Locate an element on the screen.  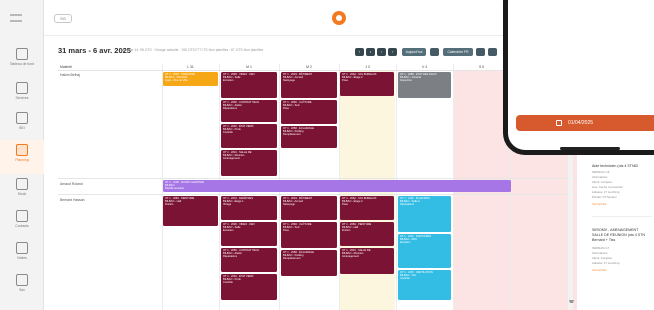
stock-icon is located at coordinates (22, 184).